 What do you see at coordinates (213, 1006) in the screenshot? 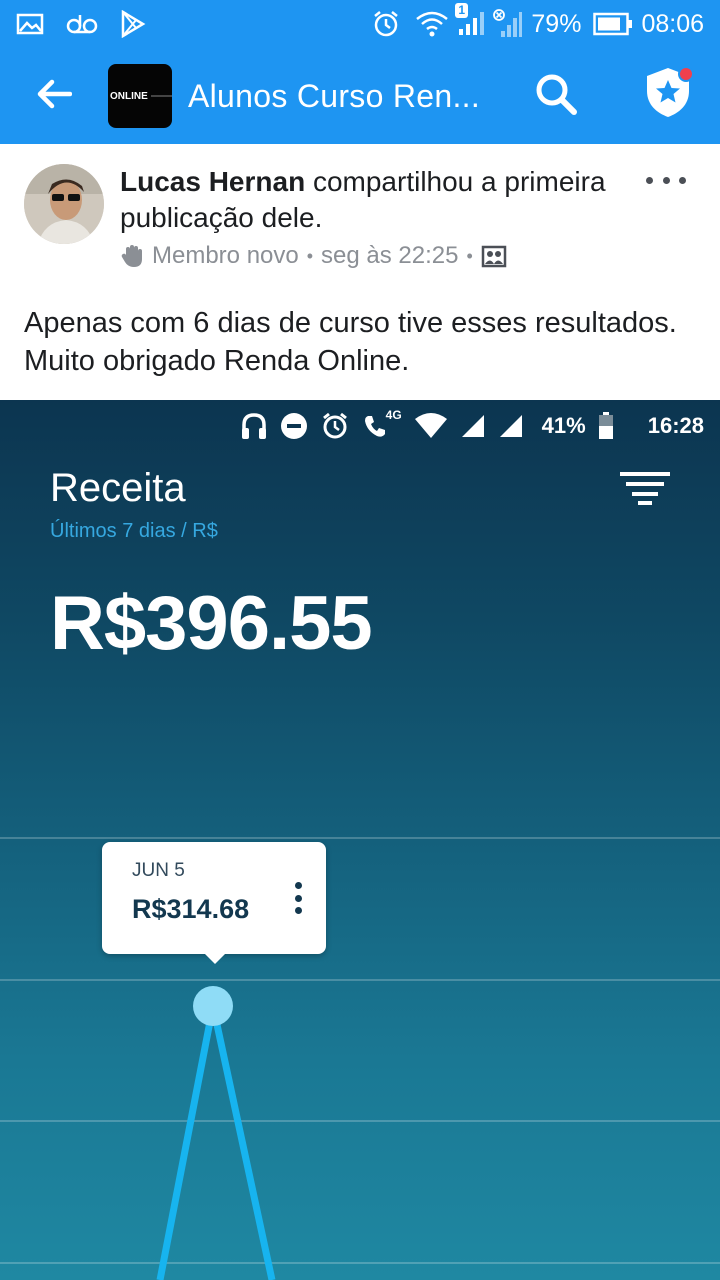
I see `chart-point` at bounding box center [213, 1006].